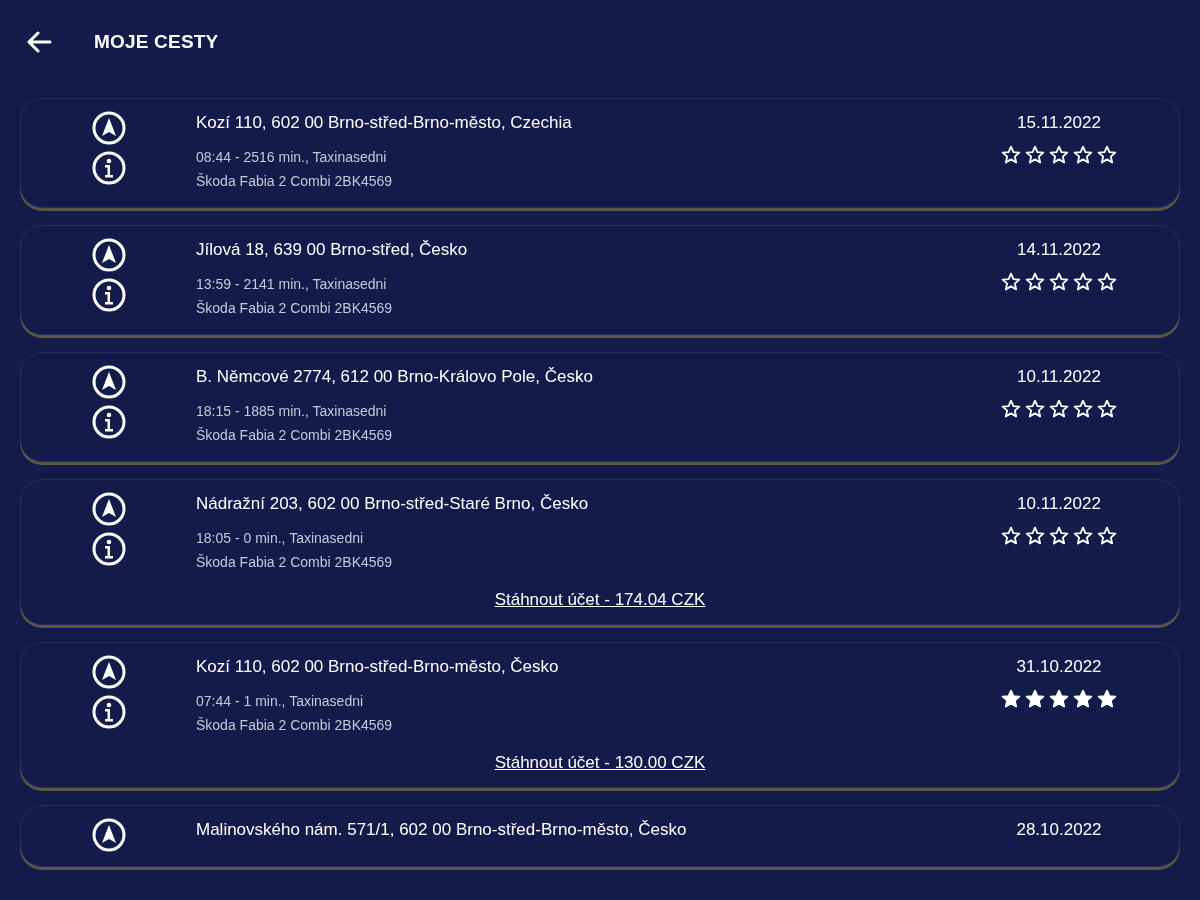  I want to click on trip-date: 14.11.2022, so click(1059, 250).